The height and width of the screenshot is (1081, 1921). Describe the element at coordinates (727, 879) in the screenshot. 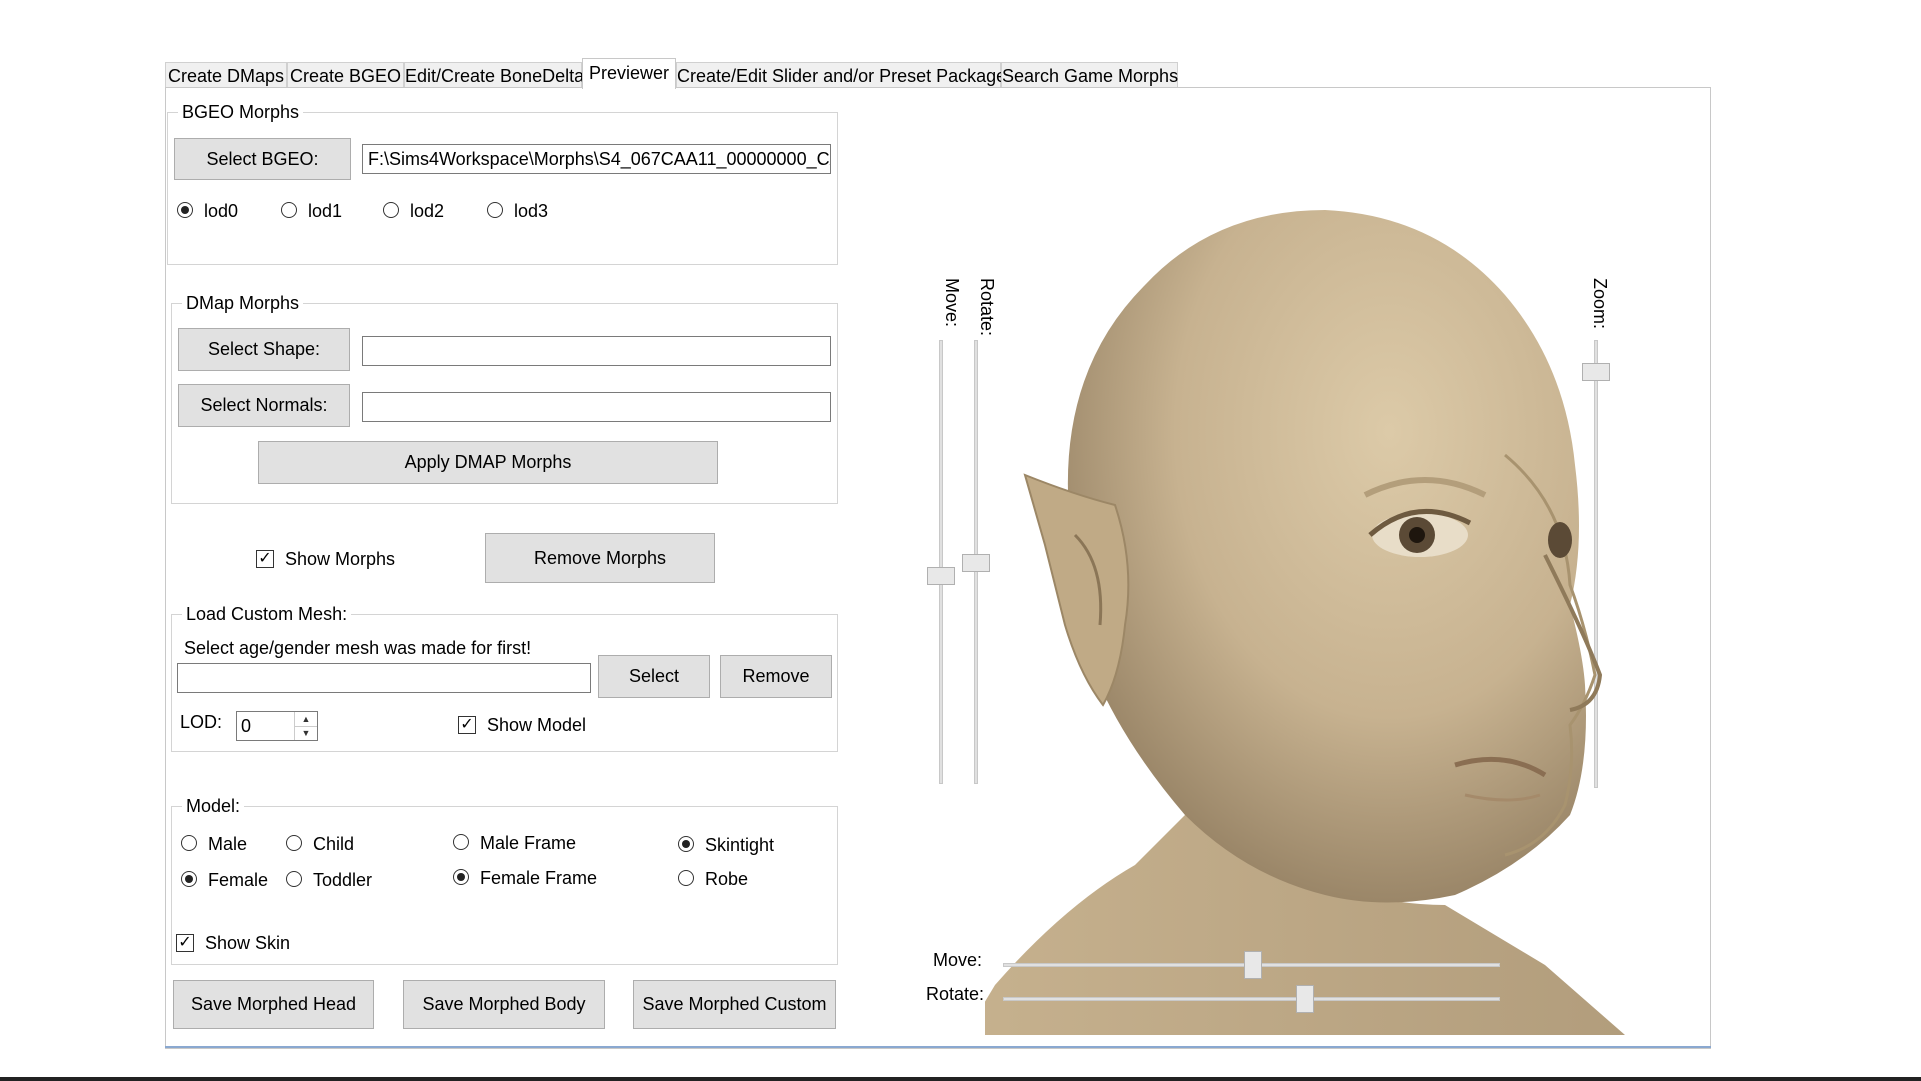

I see `radio-robe-label: Robe` at that location.